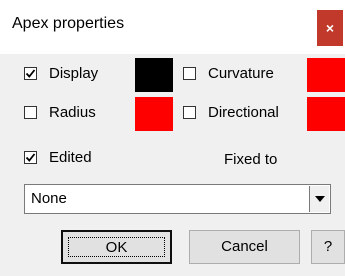 The image size is (345, 276). I want to click on radius-checkbox, so click(30, 112).